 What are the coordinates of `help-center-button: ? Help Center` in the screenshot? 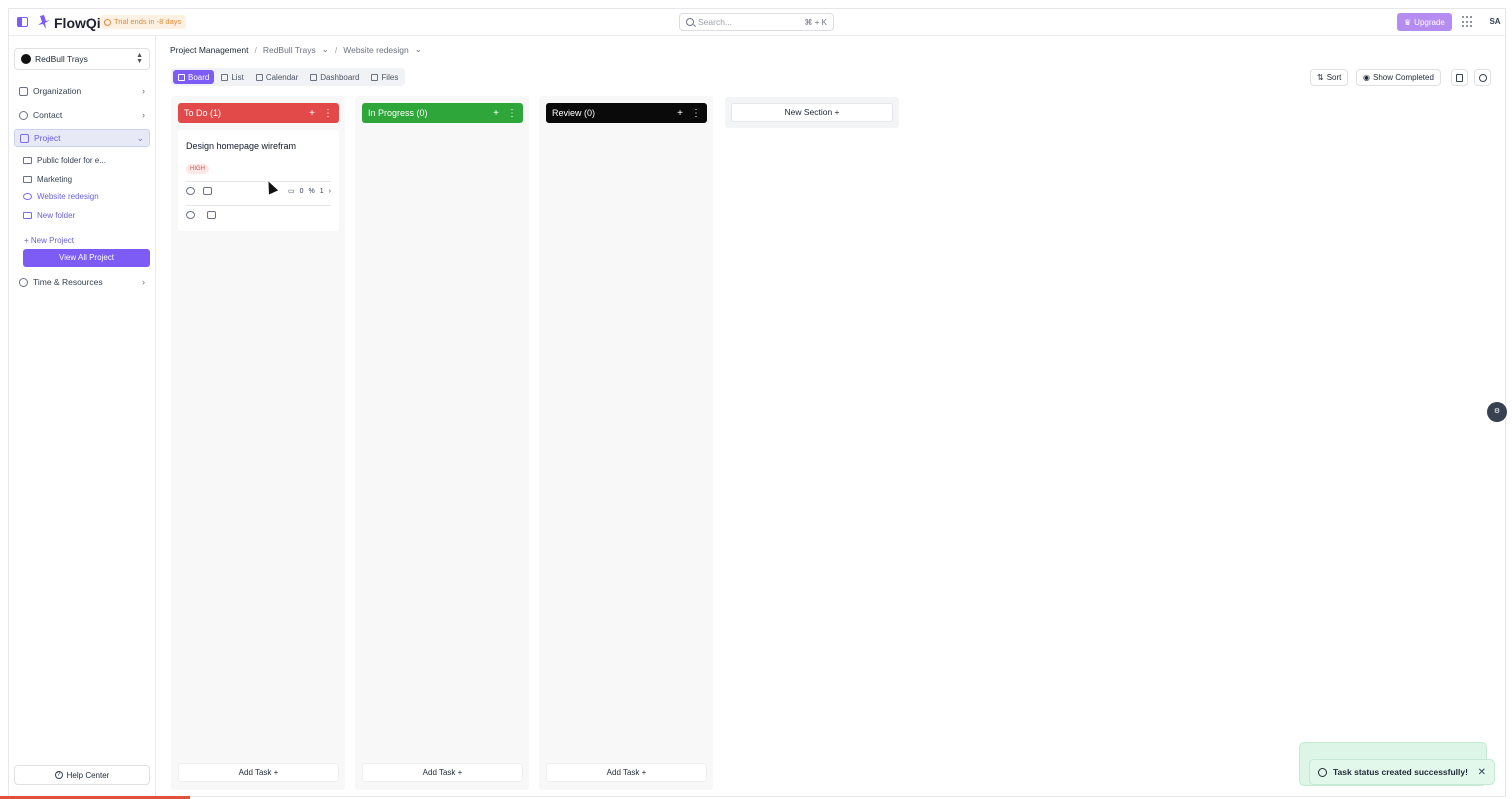 It's located at (82, 775).